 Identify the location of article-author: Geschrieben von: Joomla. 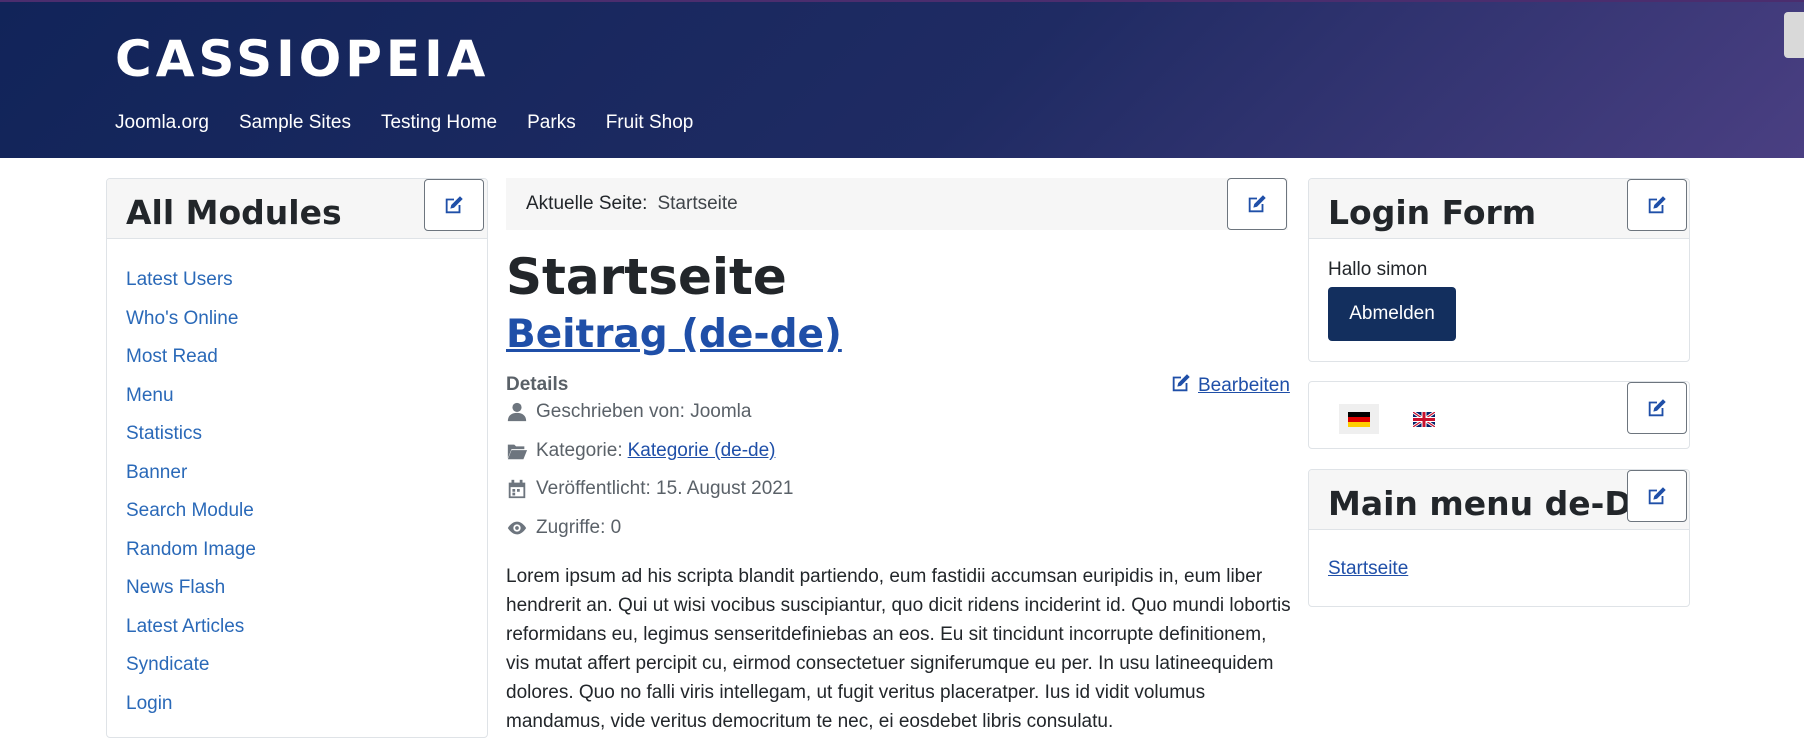
(628, 412).